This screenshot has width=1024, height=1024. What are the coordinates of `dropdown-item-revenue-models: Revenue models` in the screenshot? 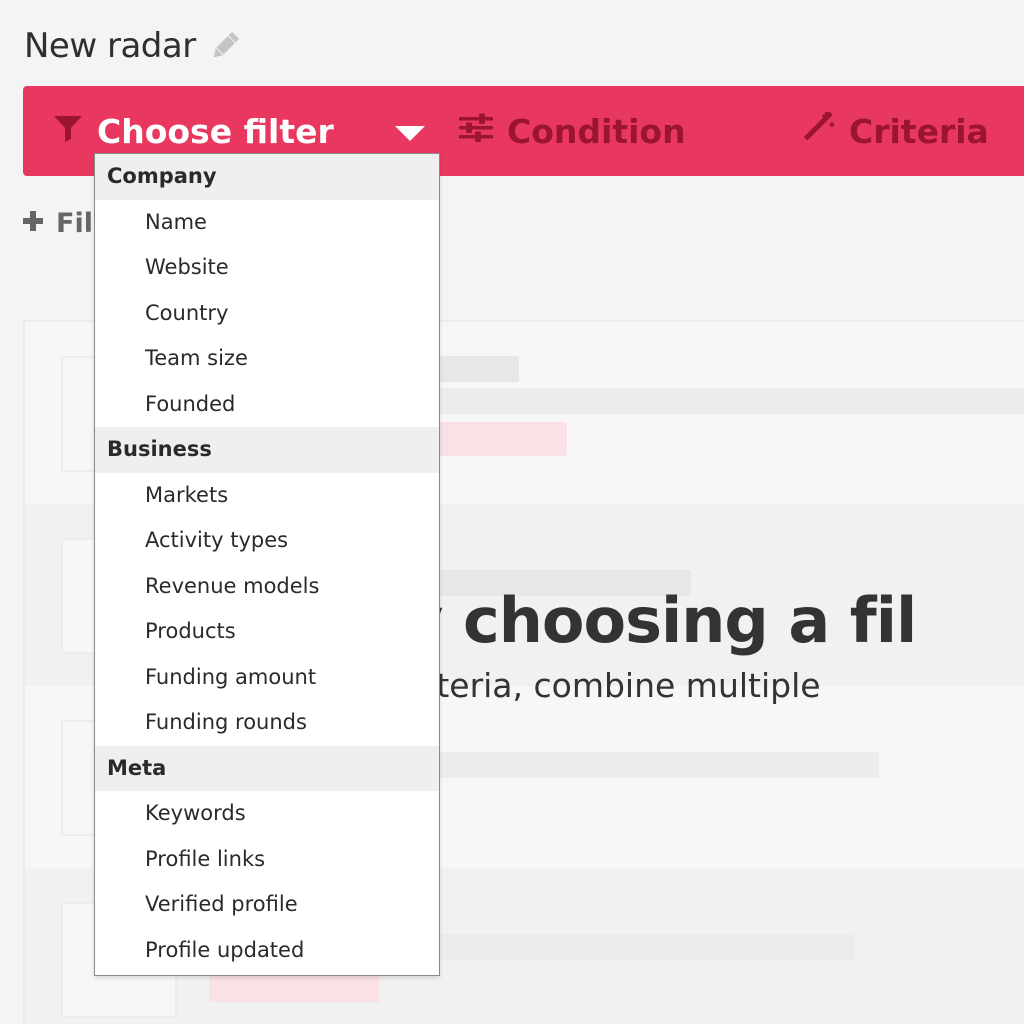 It's located at (267, 587).